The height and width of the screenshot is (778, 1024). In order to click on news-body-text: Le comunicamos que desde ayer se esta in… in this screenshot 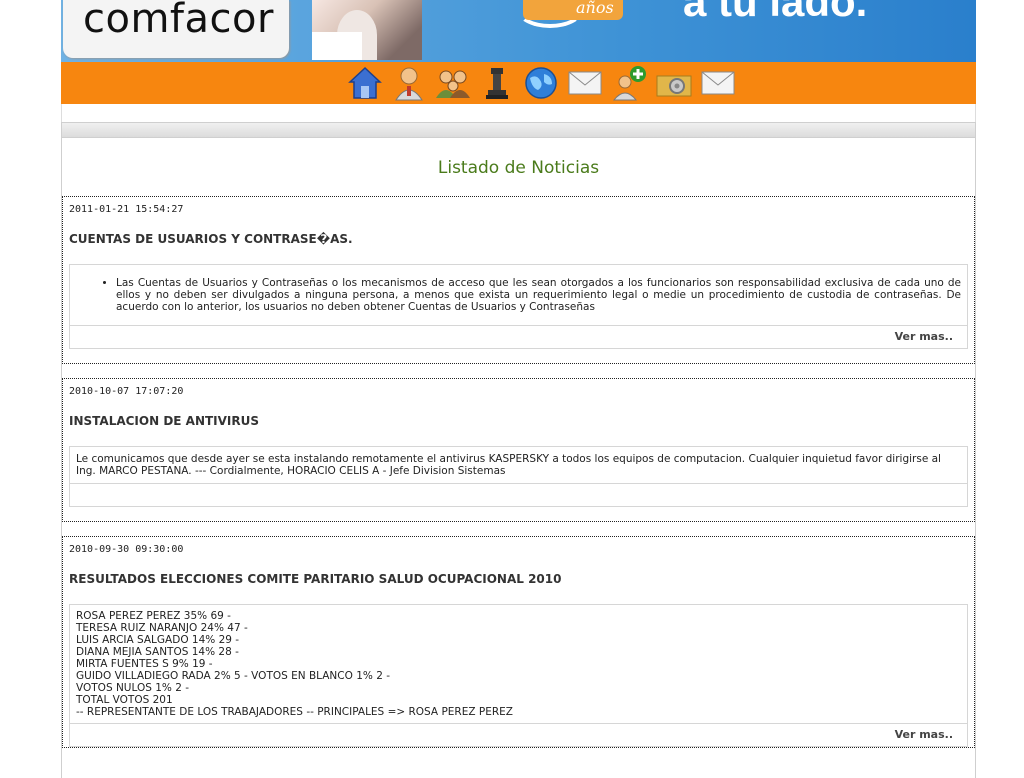, I will do `click(508, 465)`.